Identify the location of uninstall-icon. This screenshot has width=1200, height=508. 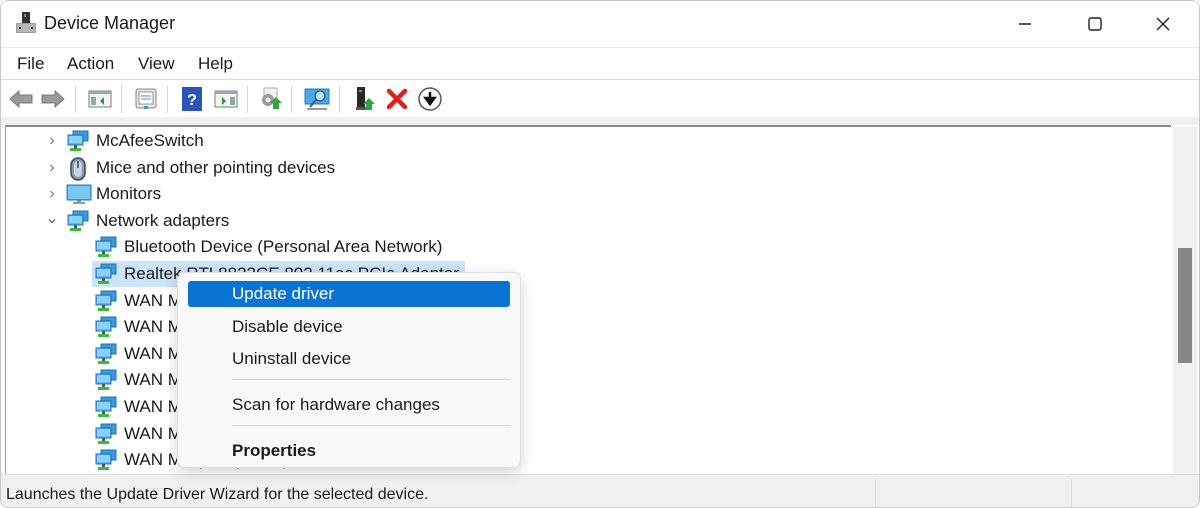
(397, 99).